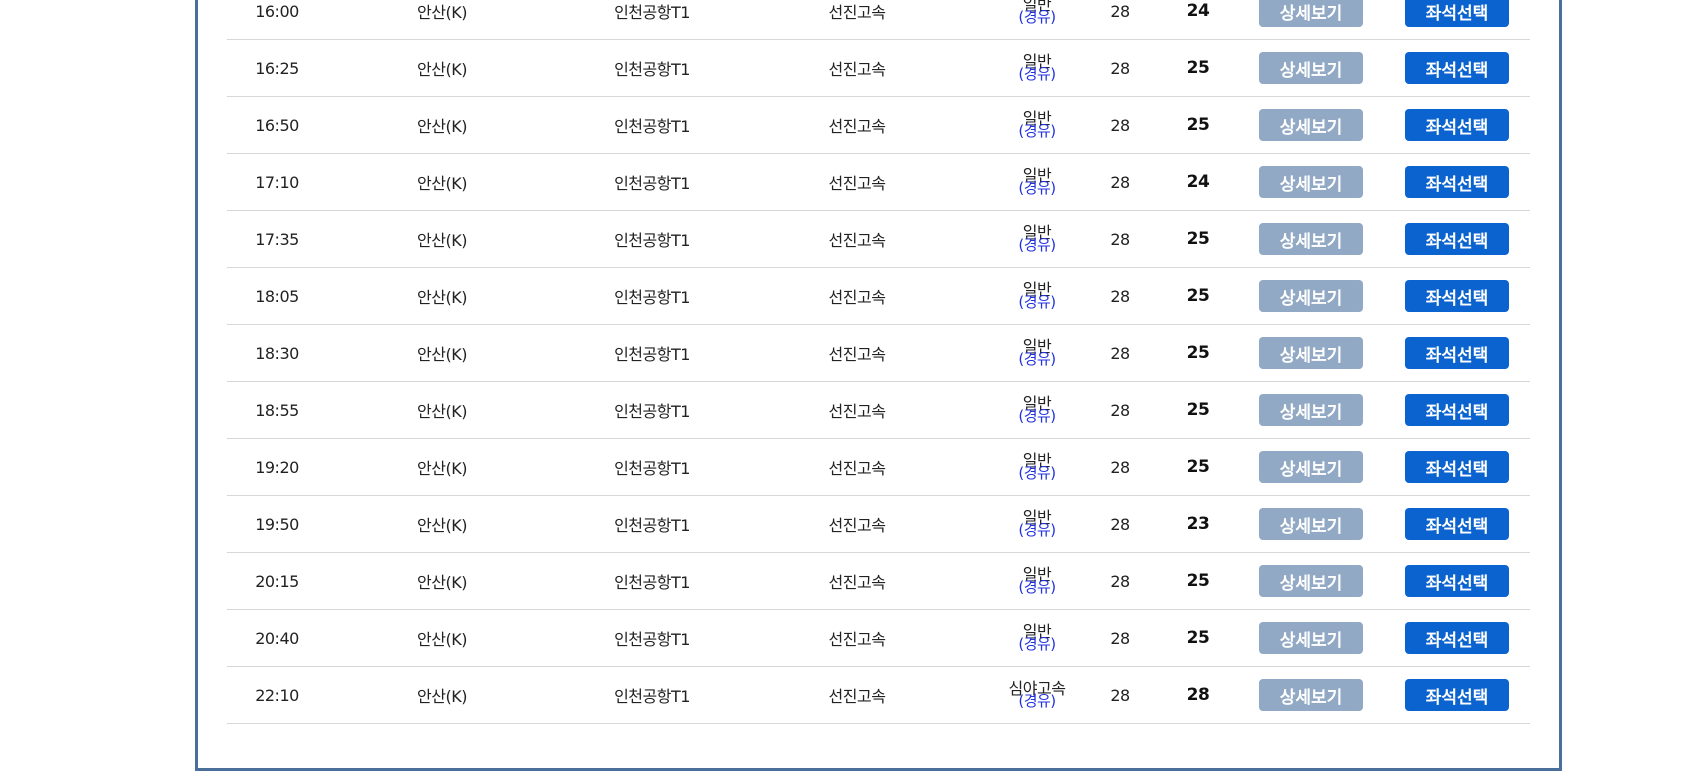  What do you see at coordinates (277, 11) in the screenshot?
I see `departure-time: 16:00` at bounding box center [277, 11].